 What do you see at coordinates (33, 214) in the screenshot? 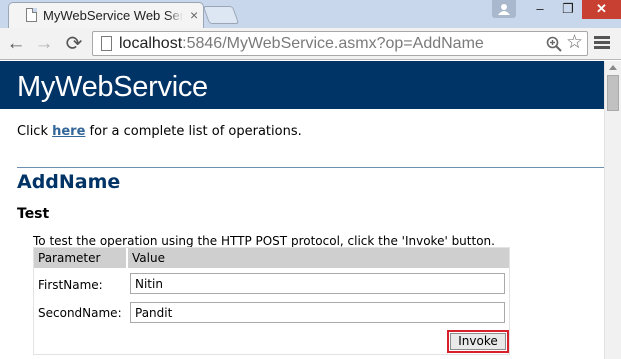
I see `test-heading: Test` at bounding box center [33, 214].